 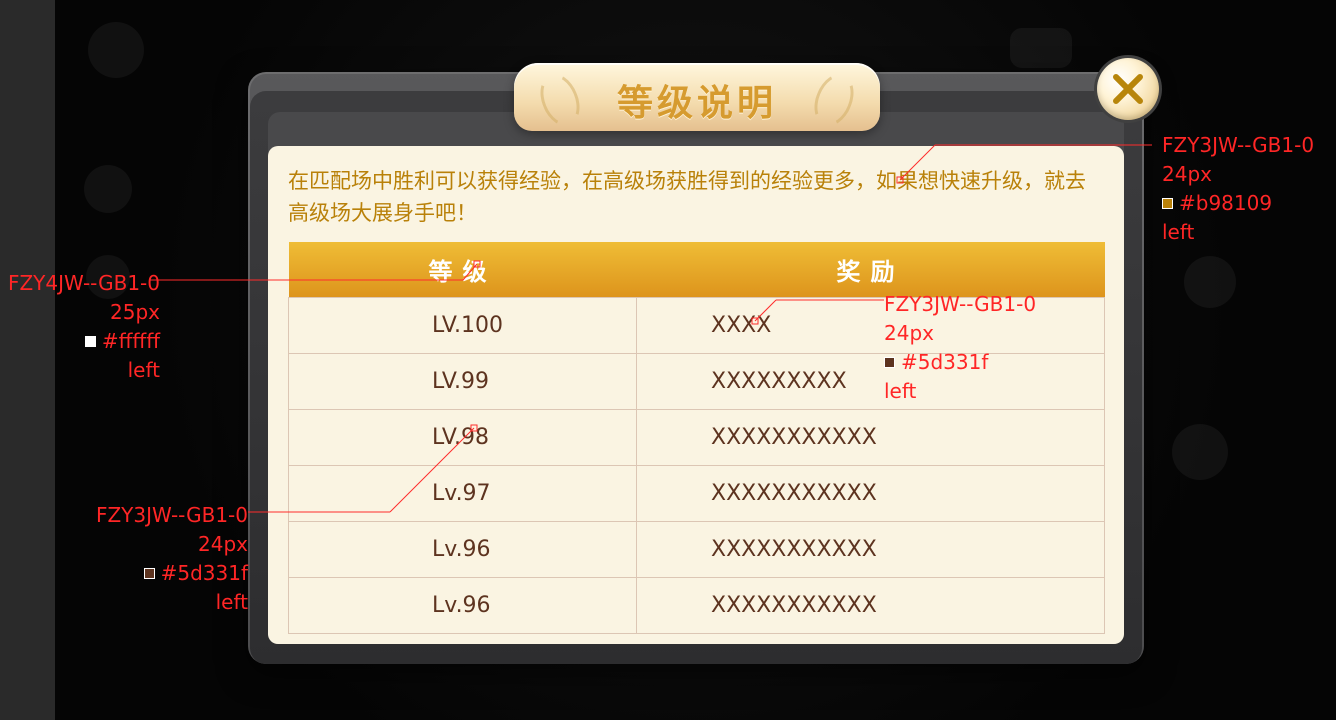 I want to click on annotation-color-row: #b98109, so click(x=1238, y=203).